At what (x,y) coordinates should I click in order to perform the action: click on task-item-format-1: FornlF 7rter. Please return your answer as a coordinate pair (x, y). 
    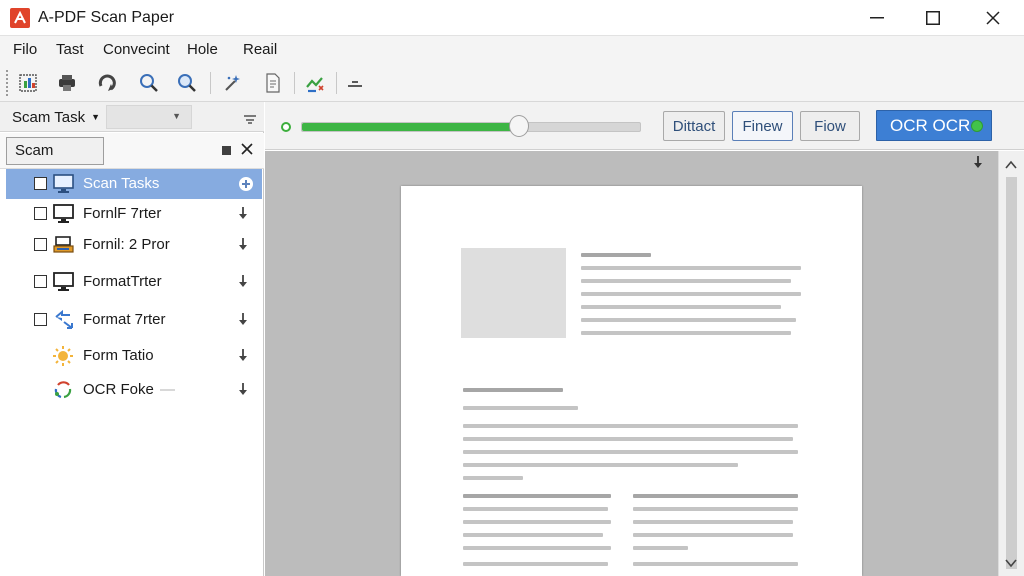
    Looking at the image, I should click on (134, 214).